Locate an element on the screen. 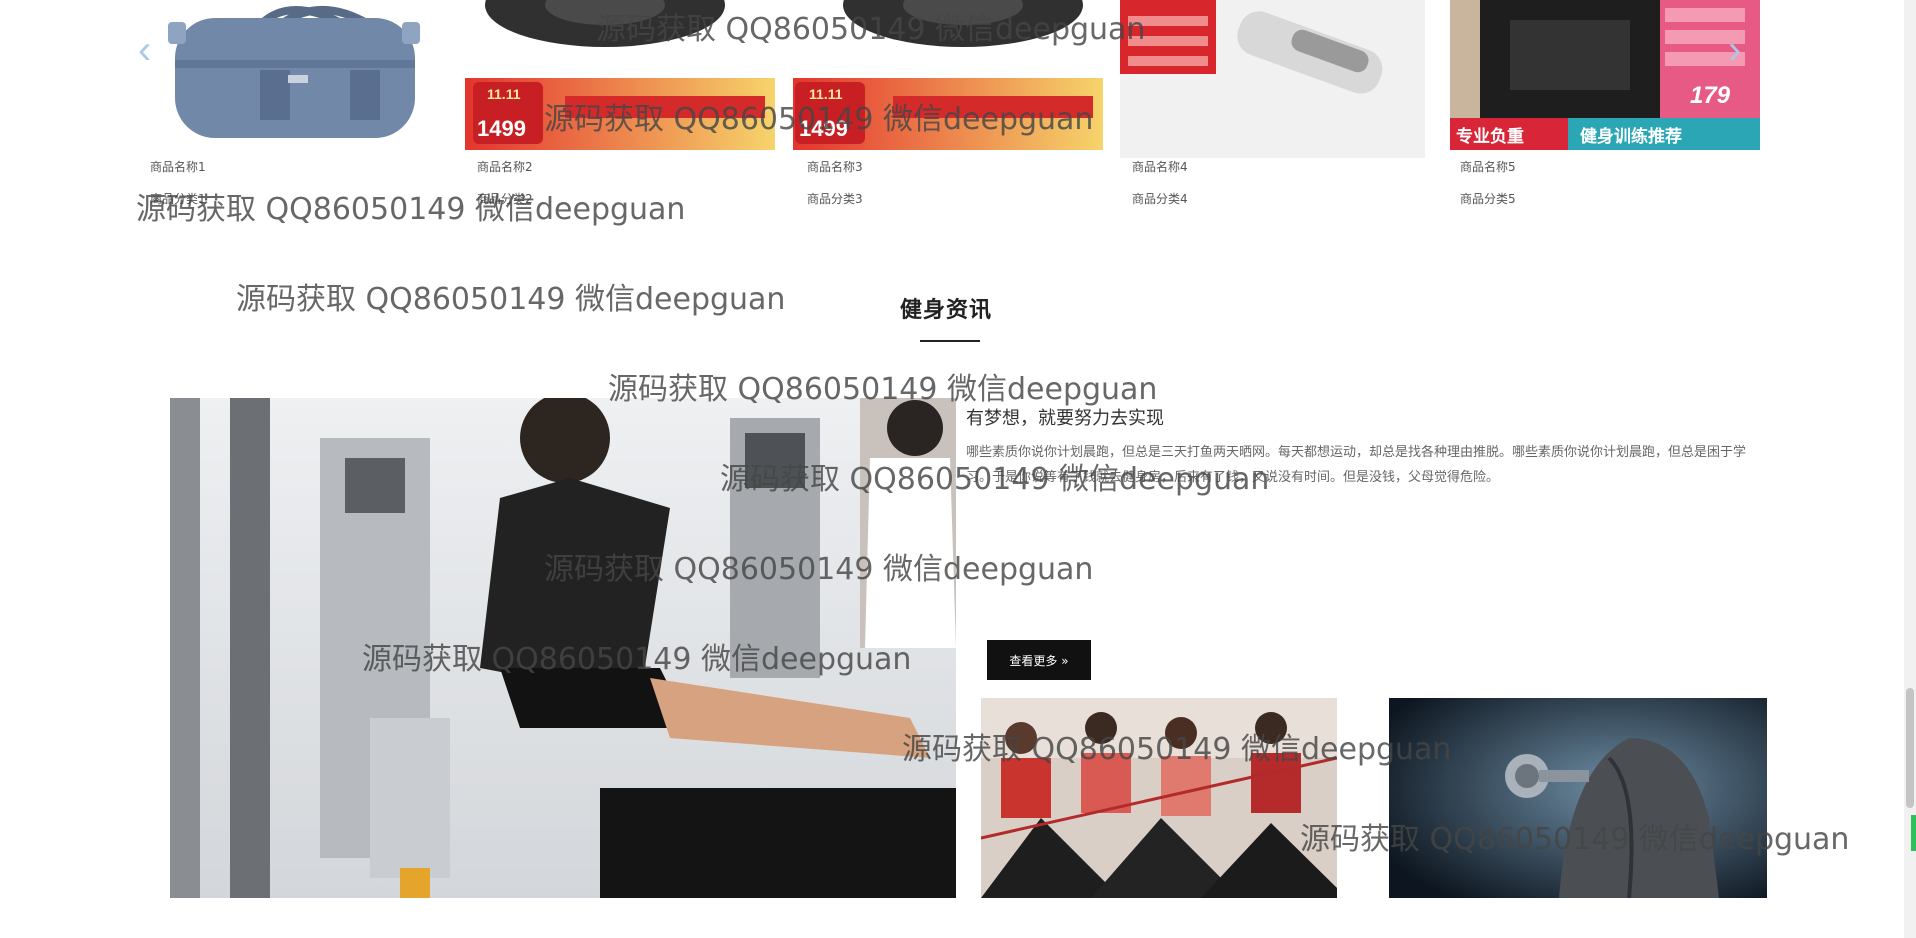  group-exercise-photo is located at coordinates (1159, 798).